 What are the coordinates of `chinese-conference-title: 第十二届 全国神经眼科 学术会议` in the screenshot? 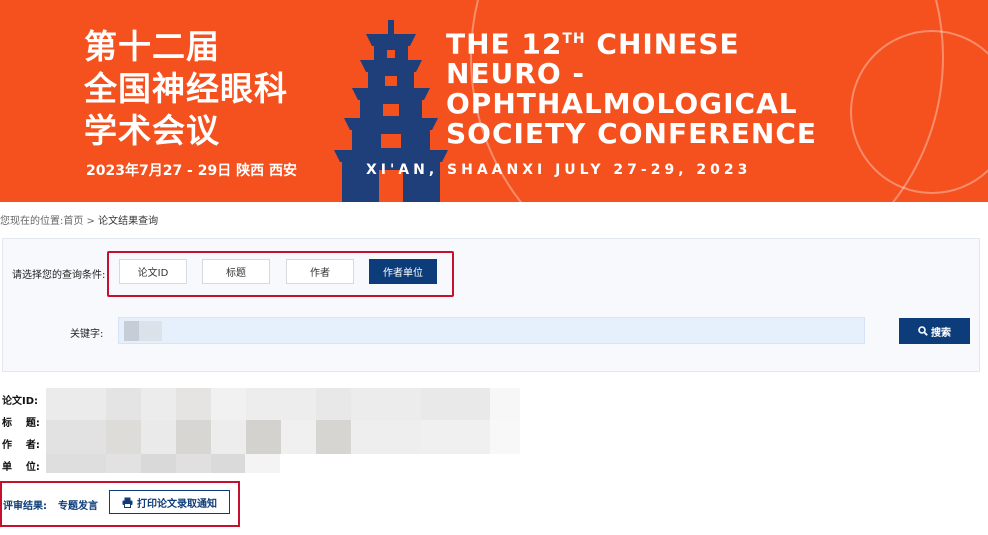 It's located at (186, 89).